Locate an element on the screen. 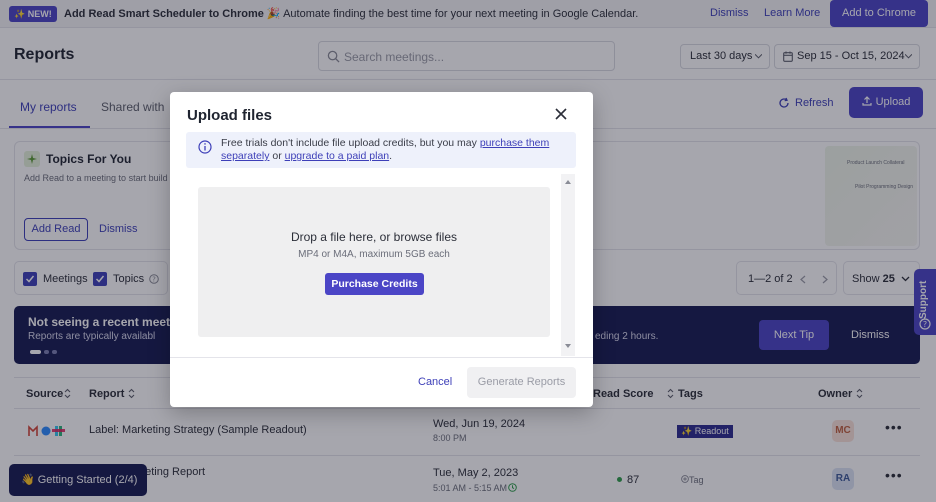 The image size is (936, 502). scrollbar is located at coordinates (568, 265).